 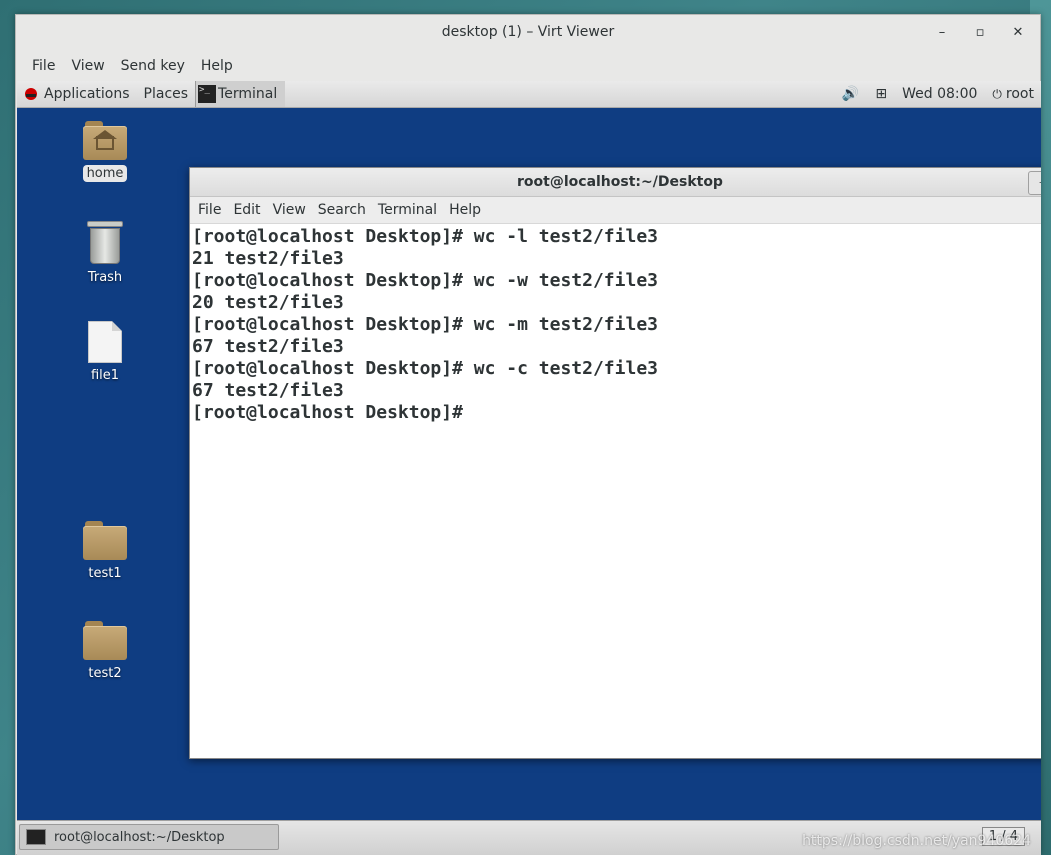 I want to click on desktop-icon-trash: Trash, so click(x=105, y=253).